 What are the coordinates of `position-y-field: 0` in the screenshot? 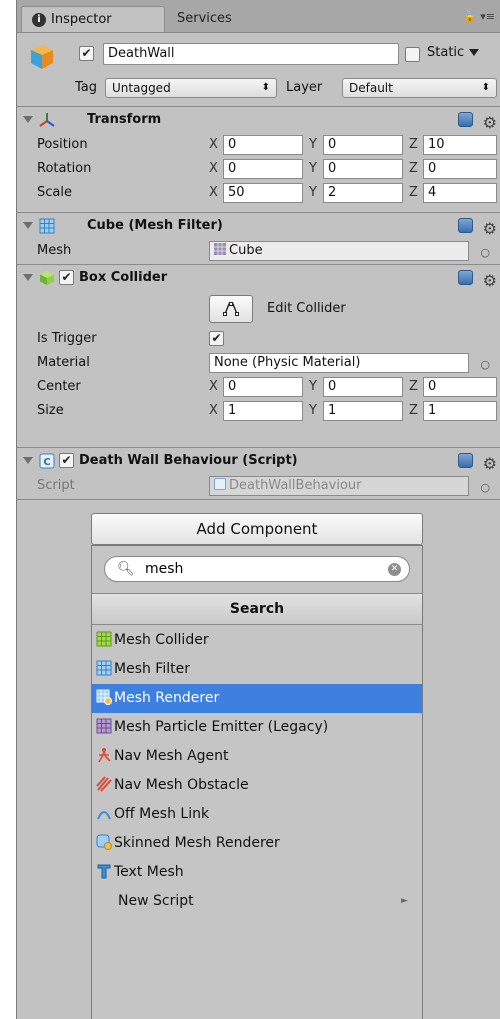 It's located at (363, 145).